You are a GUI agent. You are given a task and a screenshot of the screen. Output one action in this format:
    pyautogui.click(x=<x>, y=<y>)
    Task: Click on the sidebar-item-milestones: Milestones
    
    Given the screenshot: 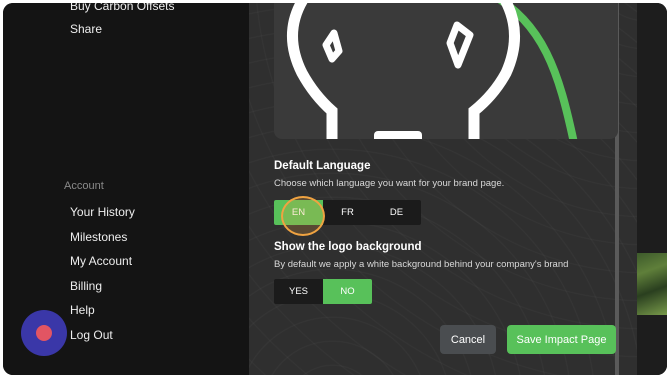 What is the action you would take?
    pyautogui.click(x=98, y=237)
    